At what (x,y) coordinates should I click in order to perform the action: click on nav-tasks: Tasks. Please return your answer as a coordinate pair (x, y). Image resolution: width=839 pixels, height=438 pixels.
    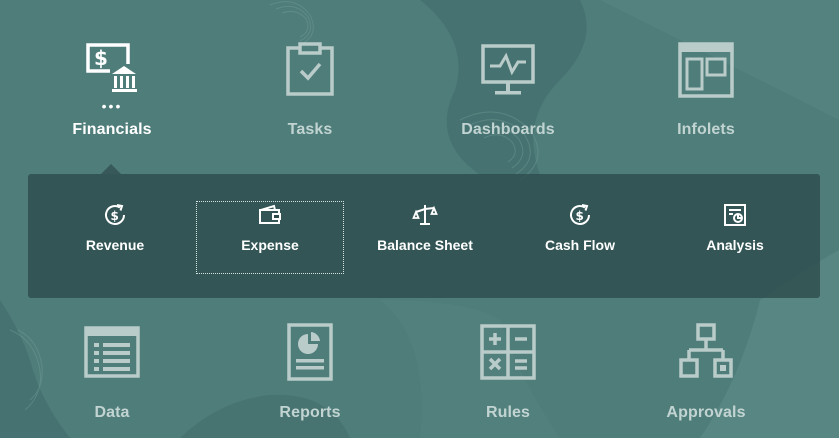
    Looking at the image, I should click on (310, 91).